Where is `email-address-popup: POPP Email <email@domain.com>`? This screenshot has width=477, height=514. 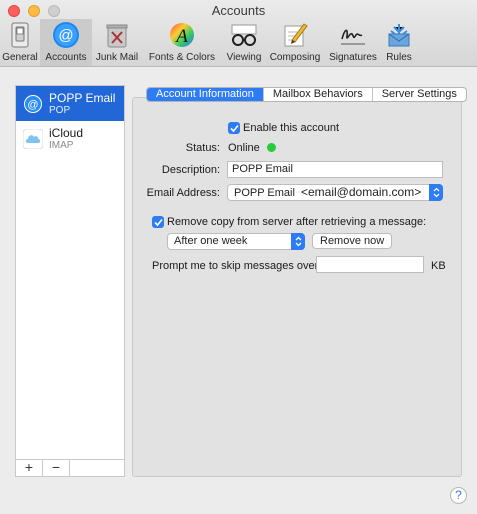 email-address-popup: POPP Email <email@domain.com> is located at coordinates (335, 192).